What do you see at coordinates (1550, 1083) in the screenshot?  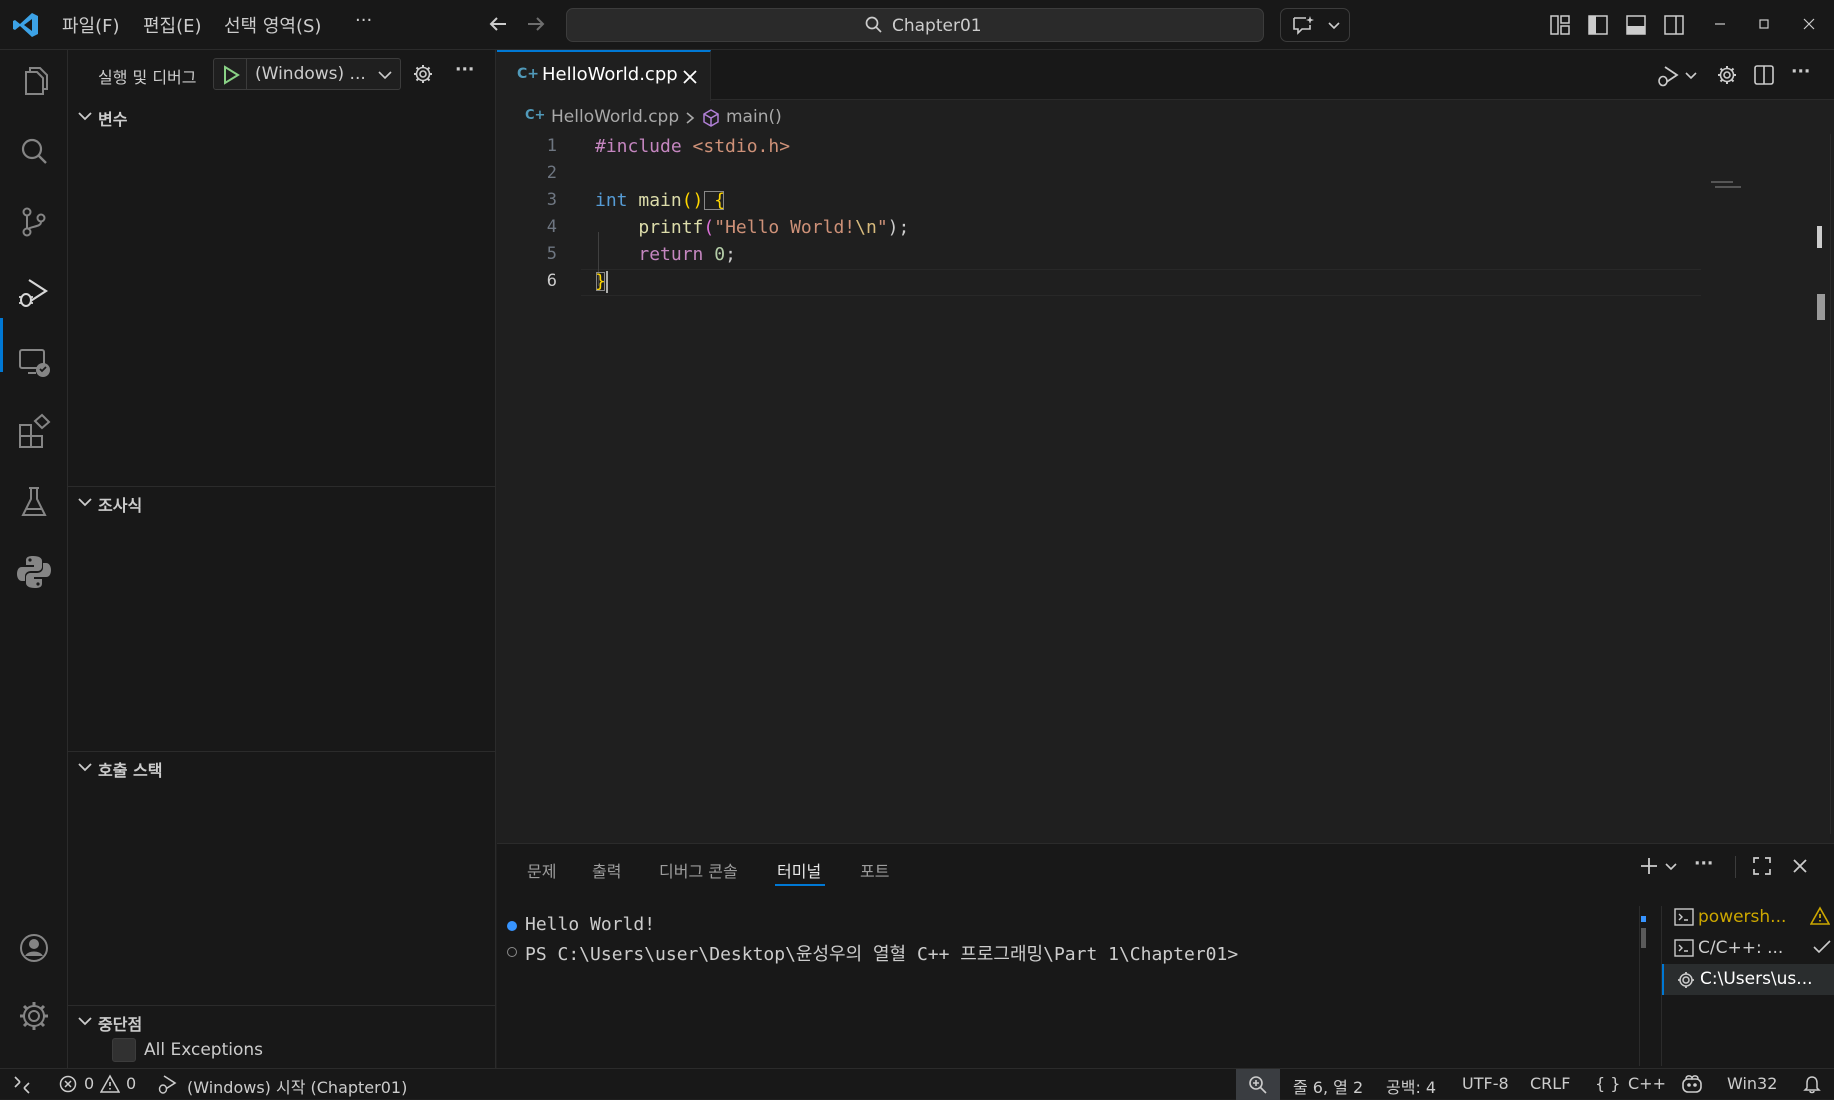 I see `end-of-line: CRLF` at bounding box center [1550, 1083].